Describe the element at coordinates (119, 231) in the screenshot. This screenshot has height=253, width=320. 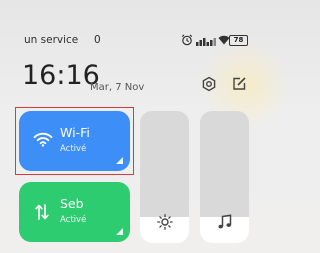
I see `expand-corner-icon` at that location.